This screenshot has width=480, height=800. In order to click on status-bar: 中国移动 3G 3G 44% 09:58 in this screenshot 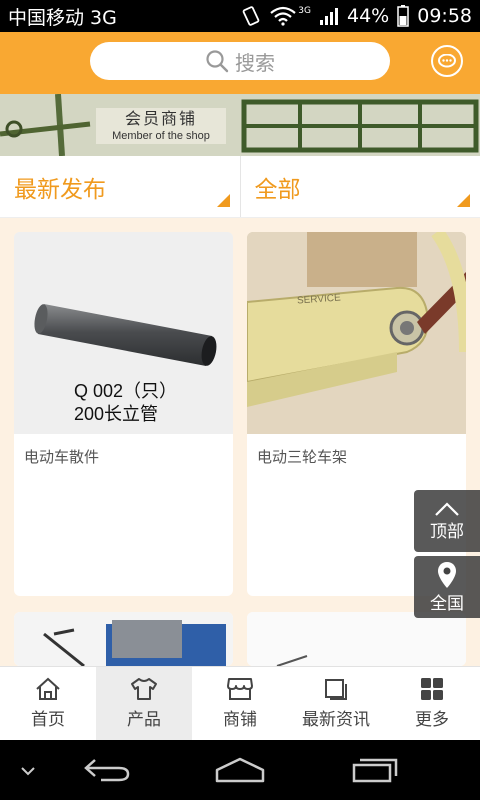, I will do `click(240, 16)`.